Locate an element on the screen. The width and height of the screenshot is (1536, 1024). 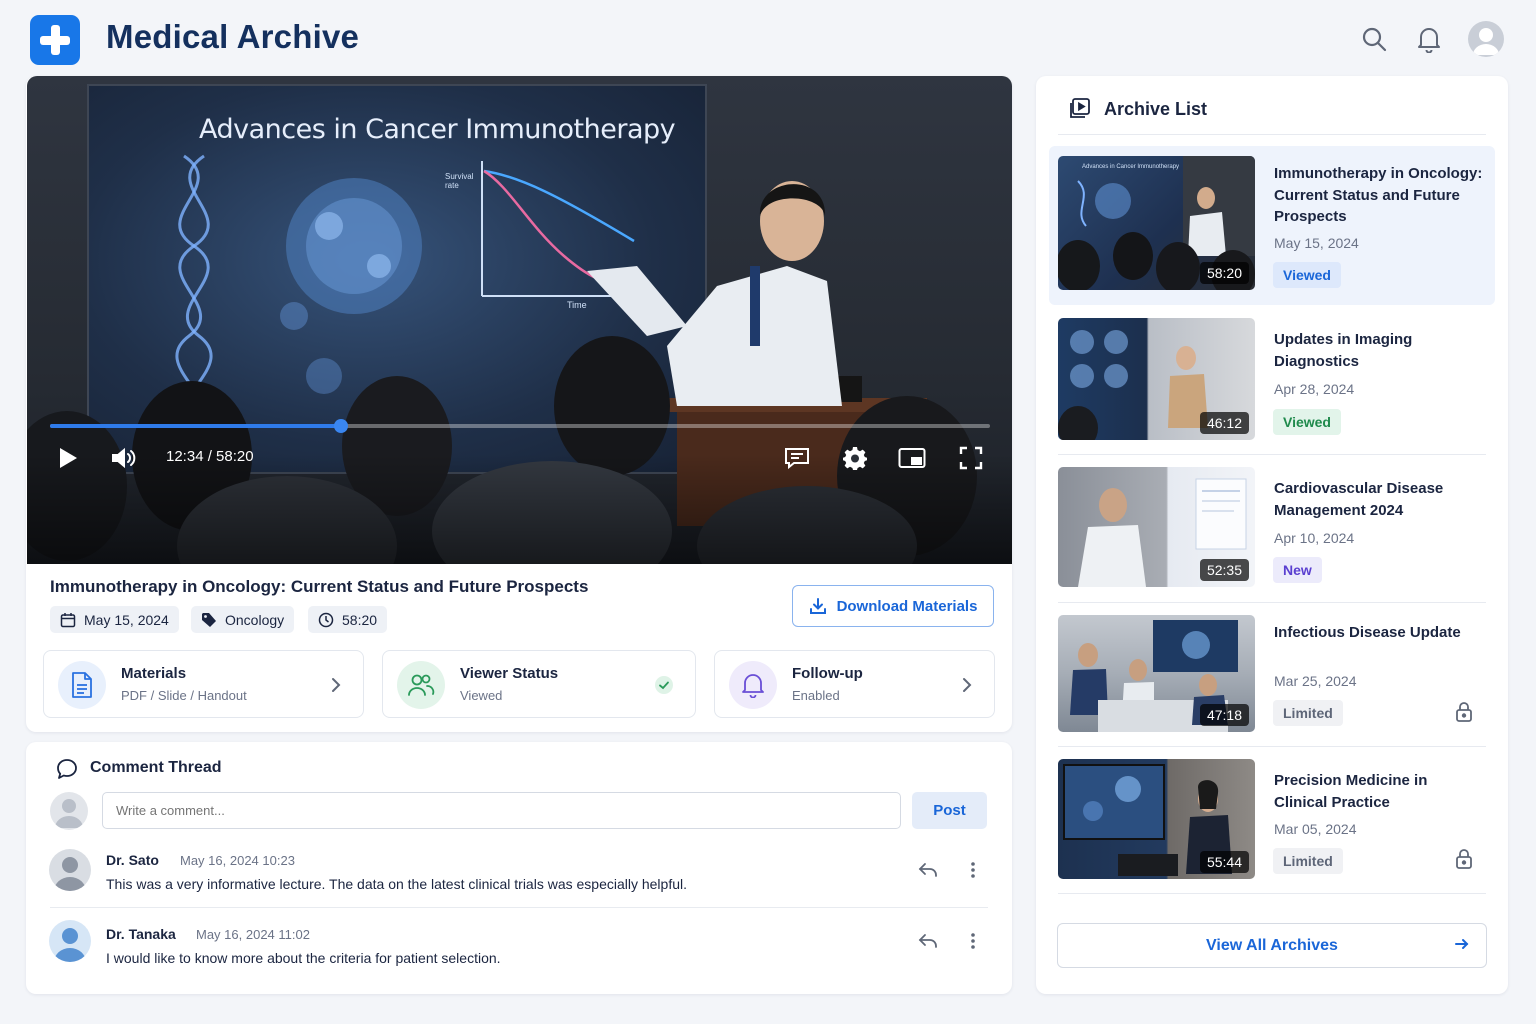
materials-title: Materials is located at coordinates (154, 673).